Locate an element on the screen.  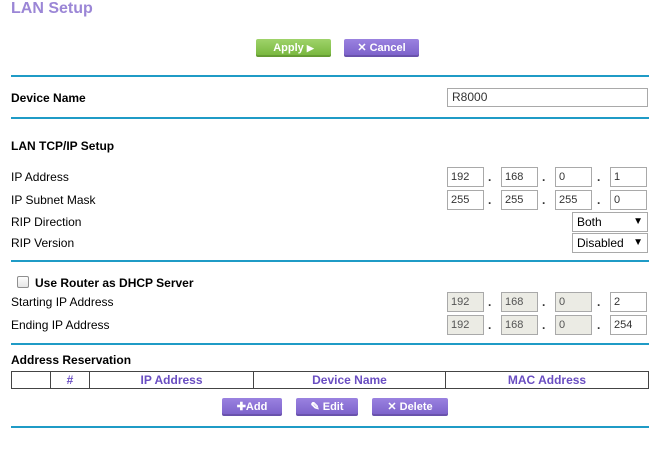
table-header-row: # IP Address Device Name MAC Address is located at coordinates (330, 380).